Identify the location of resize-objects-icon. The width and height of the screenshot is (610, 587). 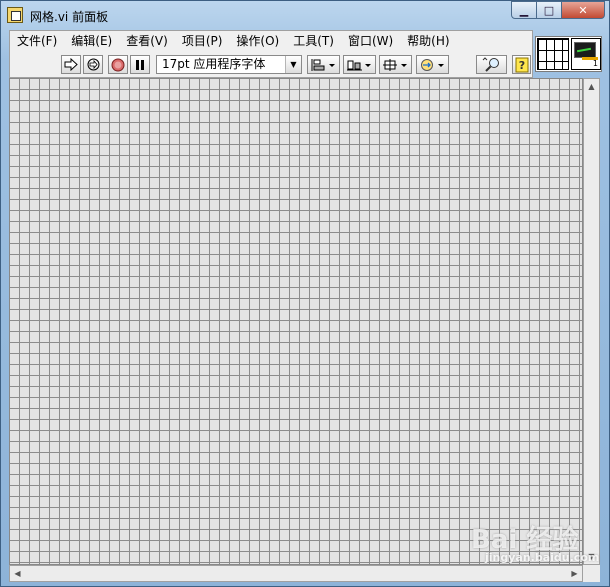
(394, 64).